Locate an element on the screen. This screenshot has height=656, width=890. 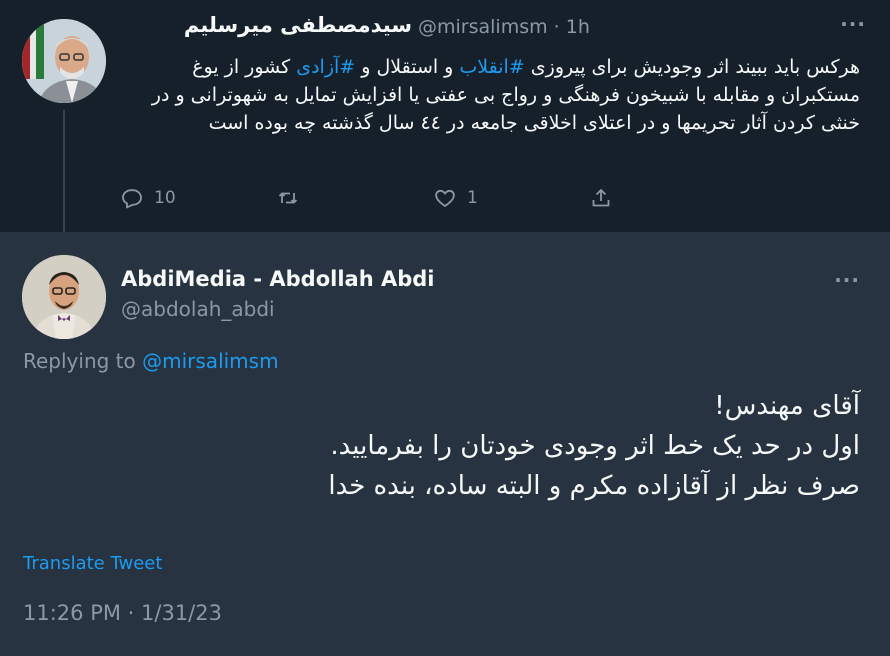
replying-to-mention: @mirsalimsm is located at coordinates (210, 361).